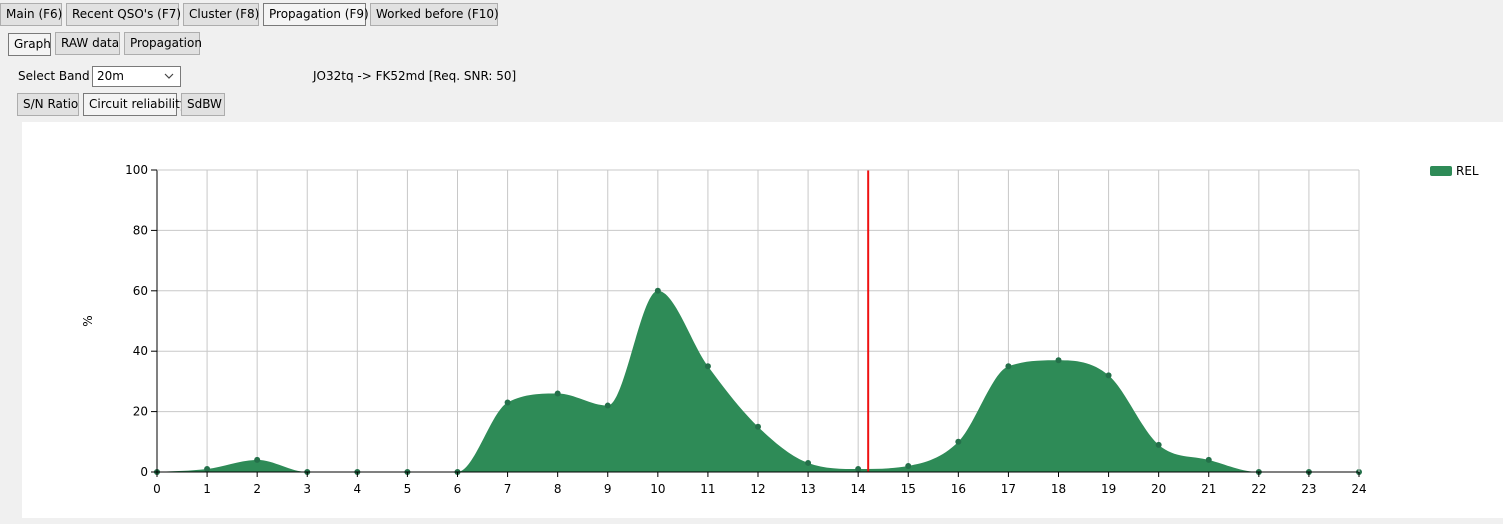  Describe the element at coordinates (221, 14) in the screenshot. I see `tab-cluster: Cluster (F8)` at that location.